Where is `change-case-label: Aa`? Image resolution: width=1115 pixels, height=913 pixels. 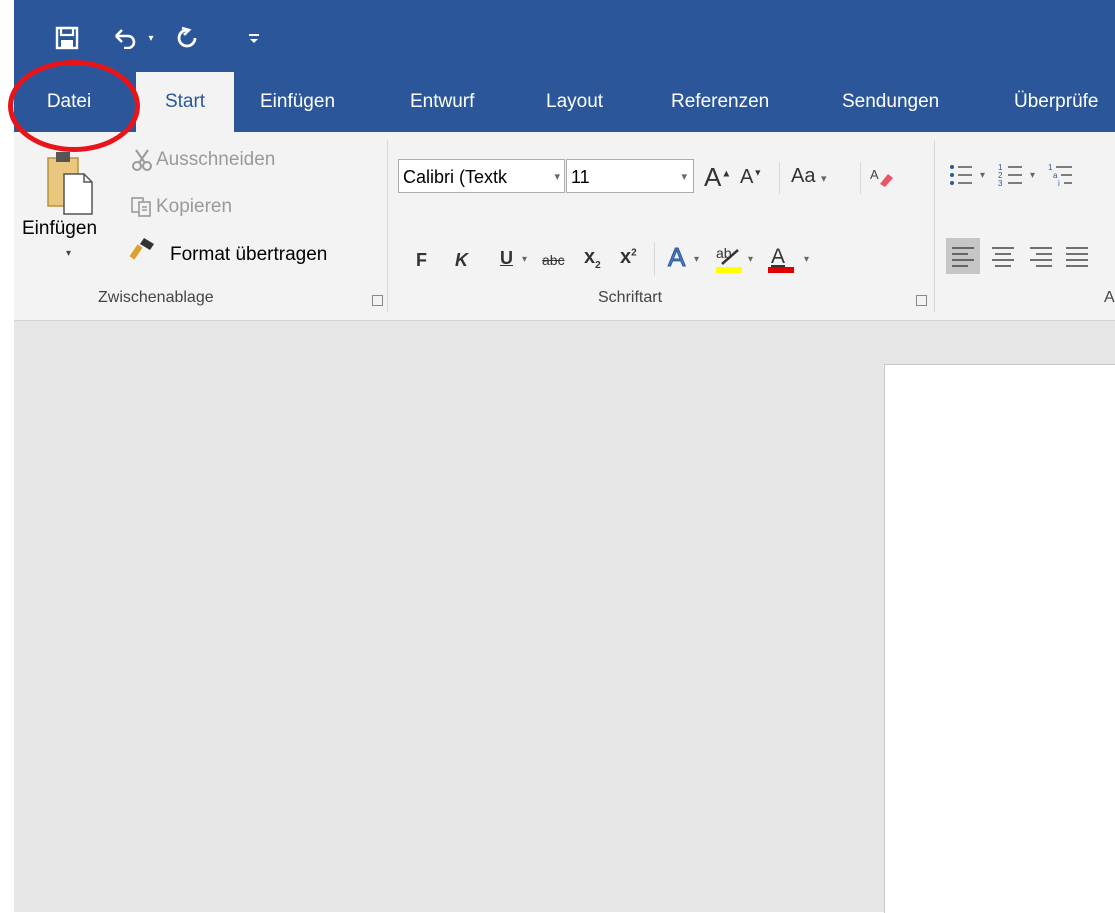
change-case-label: Aa is located at coordinates (803, 176).